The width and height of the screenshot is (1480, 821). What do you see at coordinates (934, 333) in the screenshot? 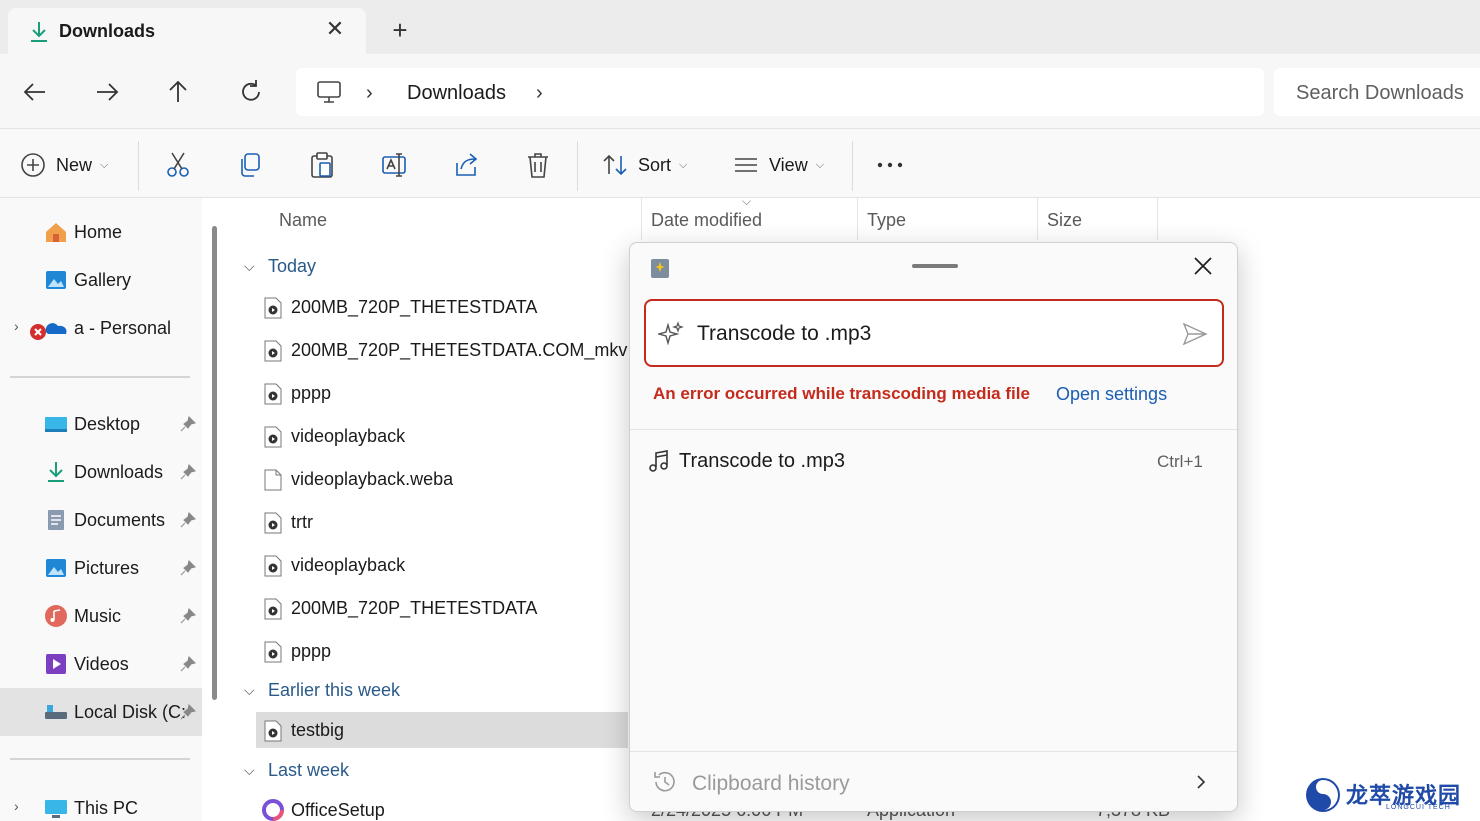
I see `prompt-input: Transcode to .mp3` at bounding box center [934, 333].